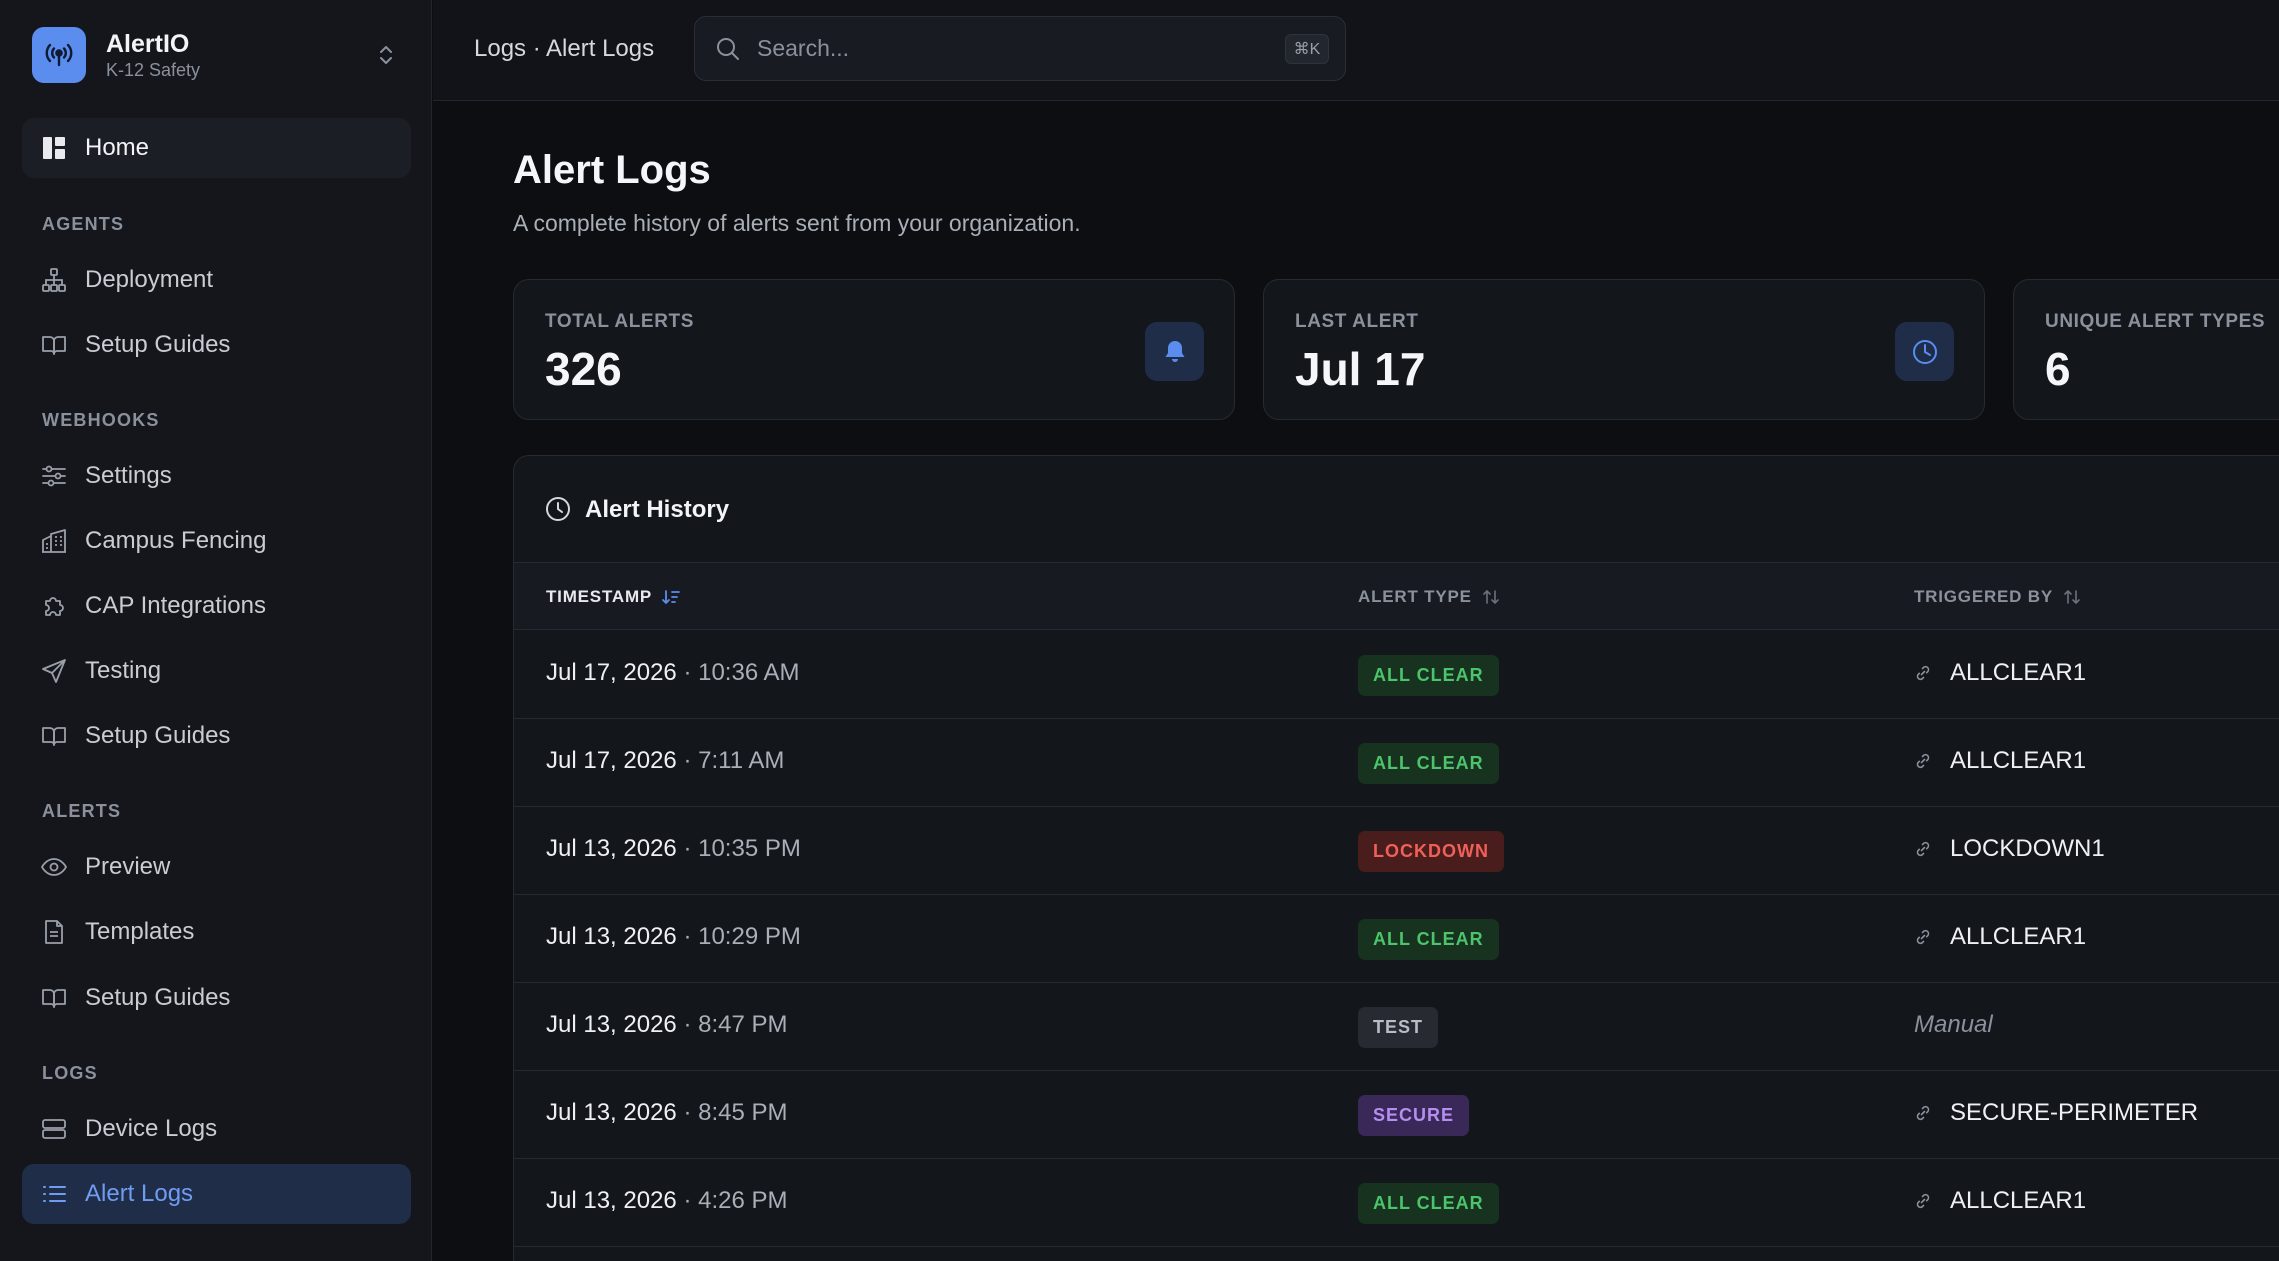  What do you see at coordinates (741, 760) in the screenshot?
I see `timestamp-time: 7:11 AM` at bounding box center [741, 760].